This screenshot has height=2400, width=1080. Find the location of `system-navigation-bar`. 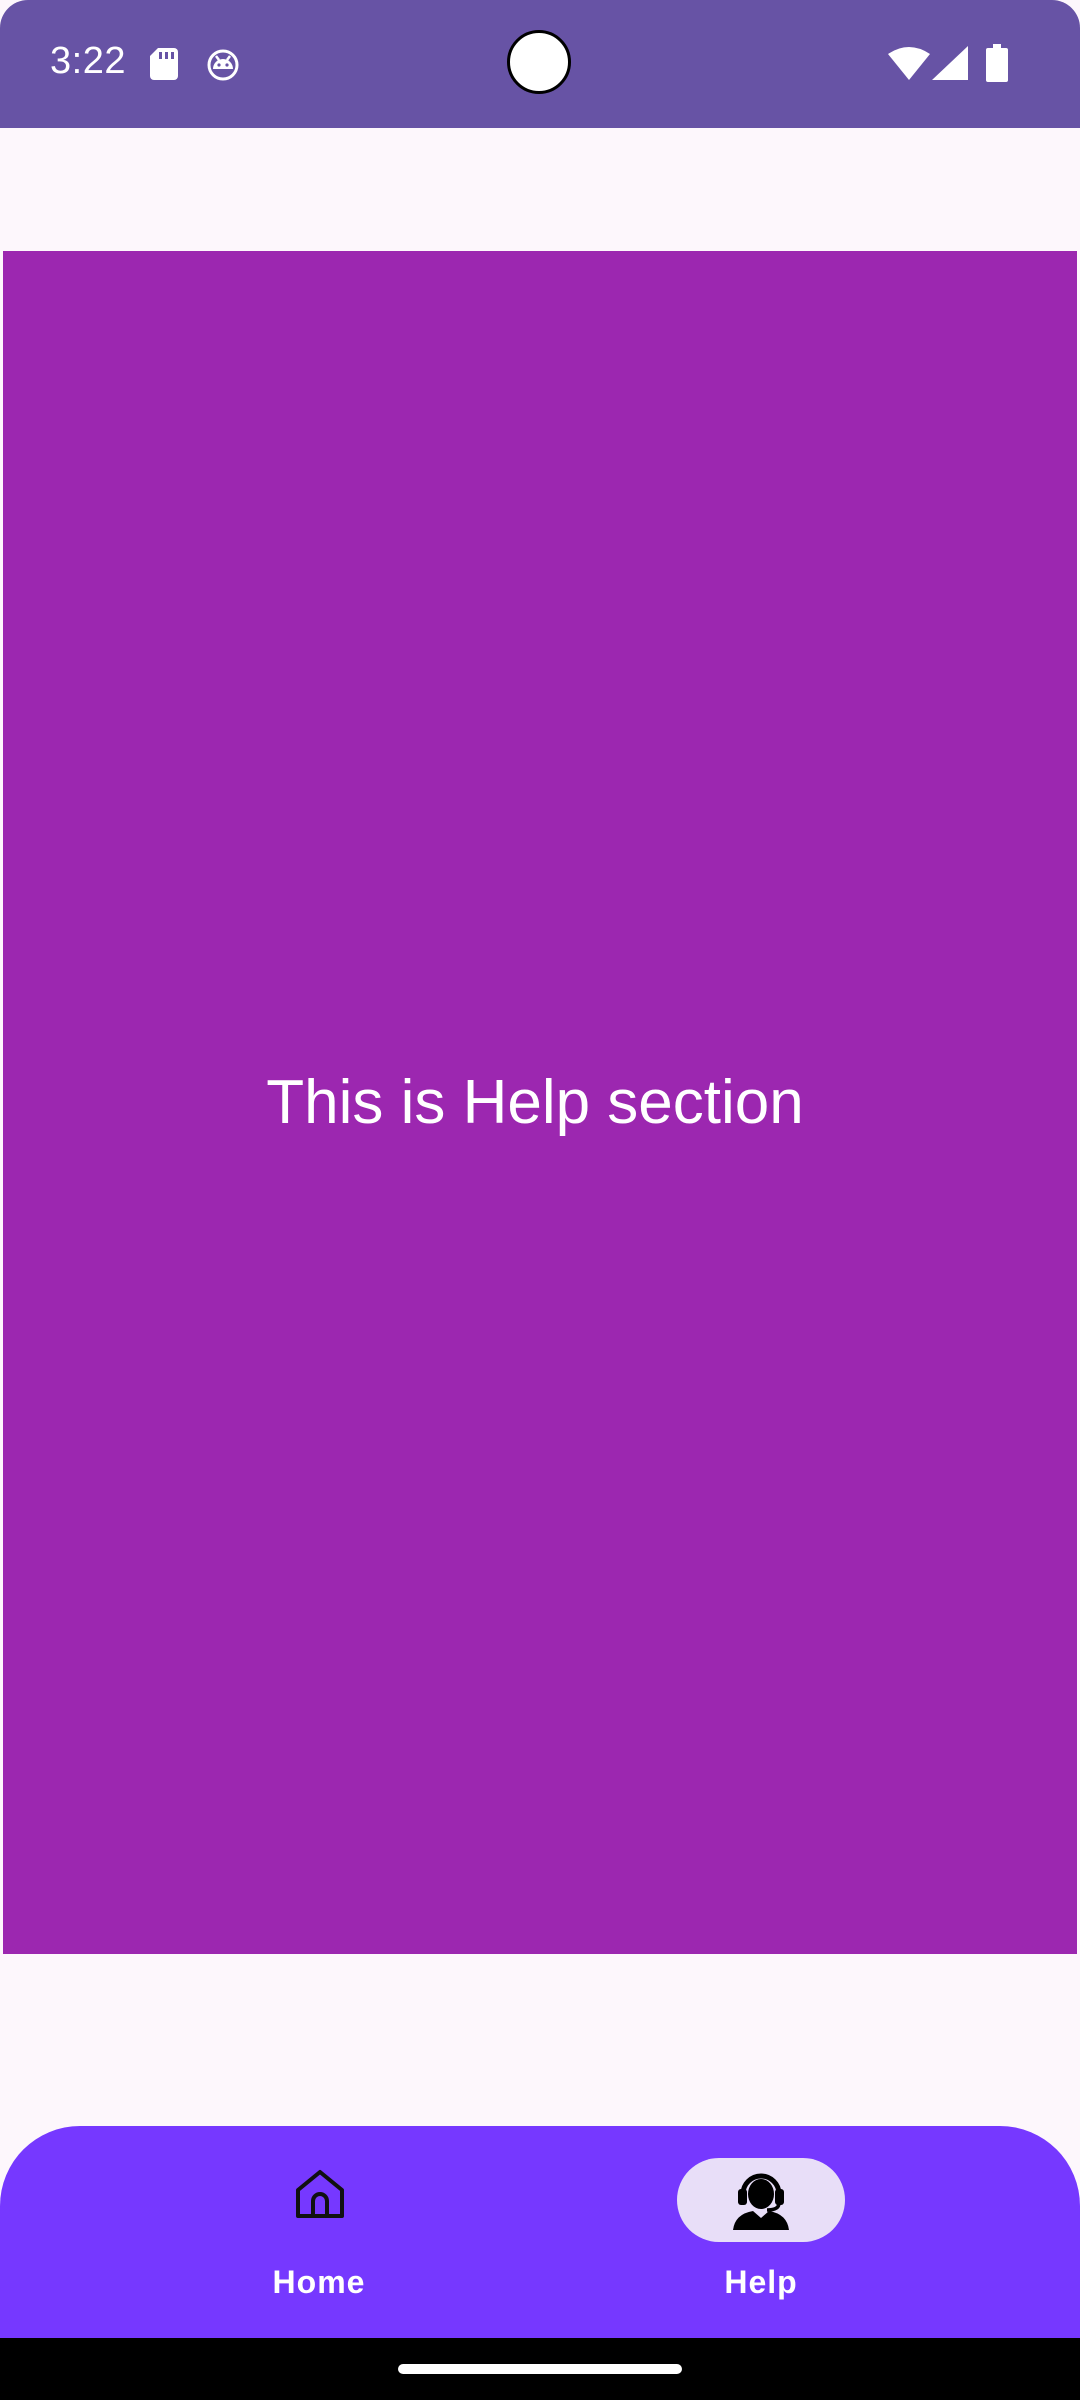

system-navigation-bar is located at coordinates (540, 2369).